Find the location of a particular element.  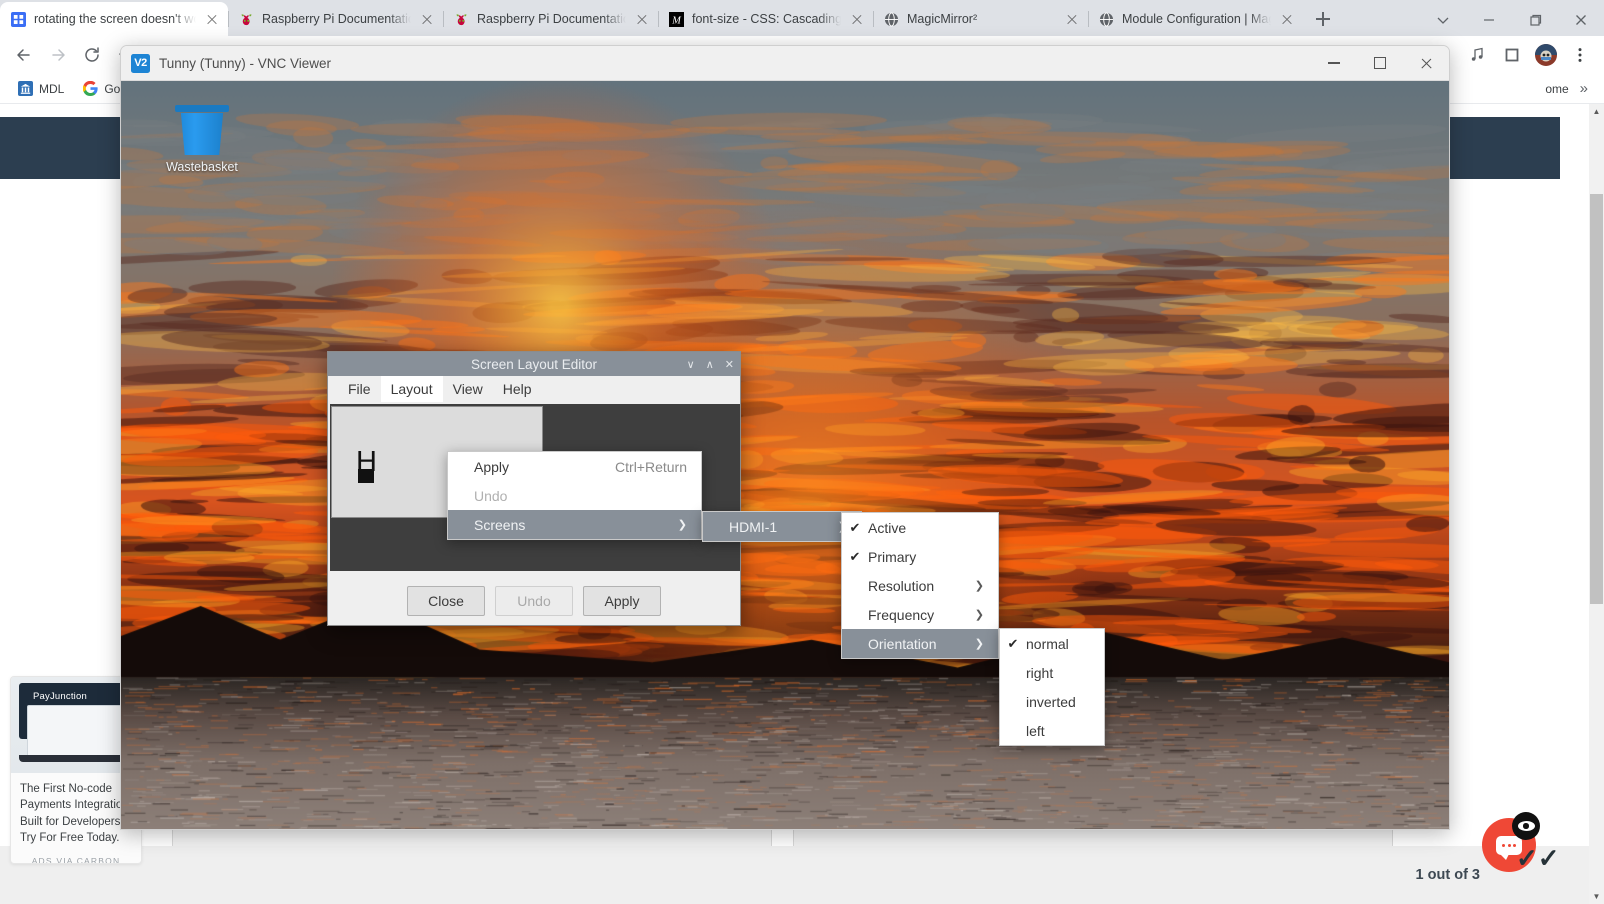

eye-icon is located at coordinates (1526, 826).